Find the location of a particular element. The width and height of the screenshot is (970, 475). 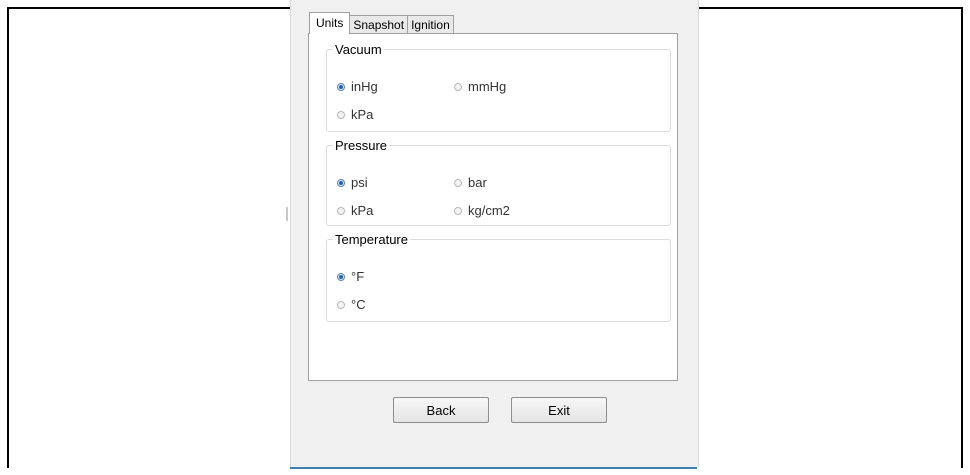

window-bottom-border is located at coordinates (493, 468).